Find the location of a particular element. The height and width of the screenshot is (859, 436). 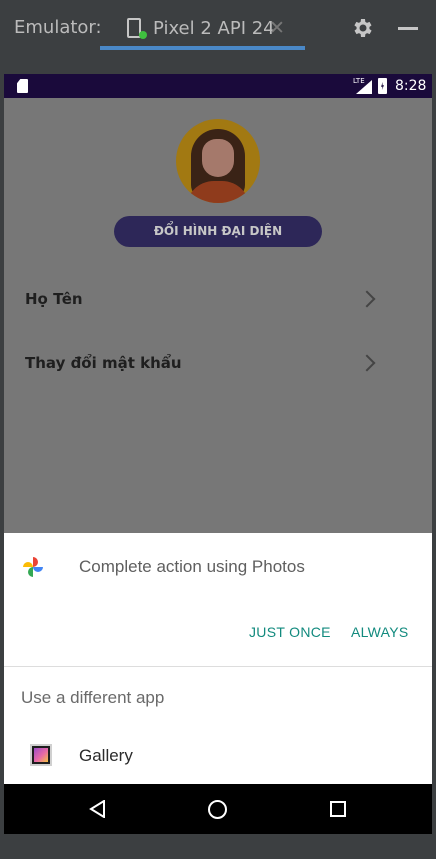

device-tab: Pixel 2 API 24 ✕ is located at coordinates (202, 29).